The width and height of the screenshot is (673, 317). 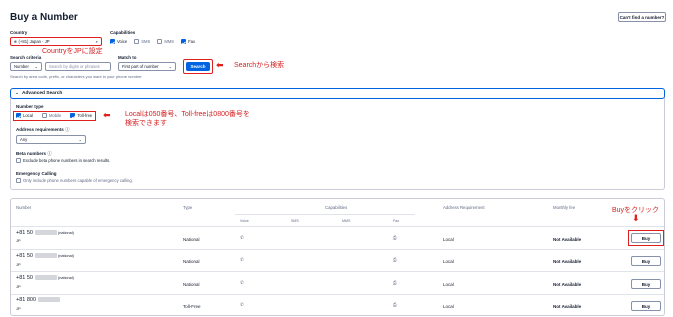 I want to click on tollfree-checkbox, so click(x=73, y=116).